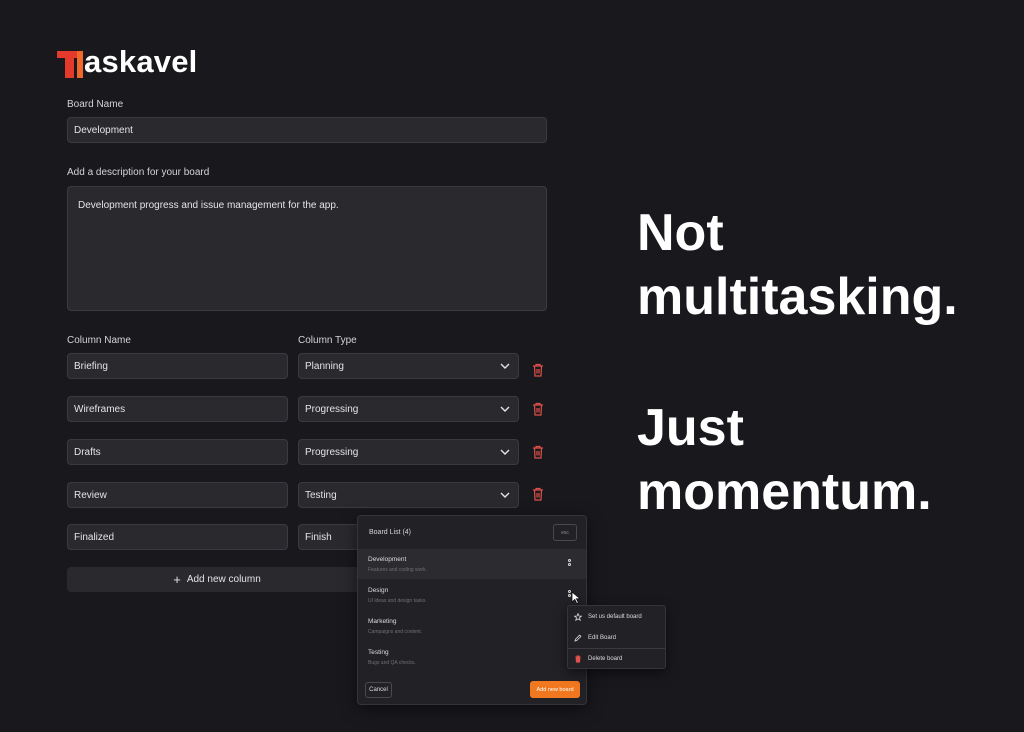 Image resolution: width=1024 pixels, height=732 pixels. I want to click on delete-board-menu-item: Delete board, so click(598, 659).